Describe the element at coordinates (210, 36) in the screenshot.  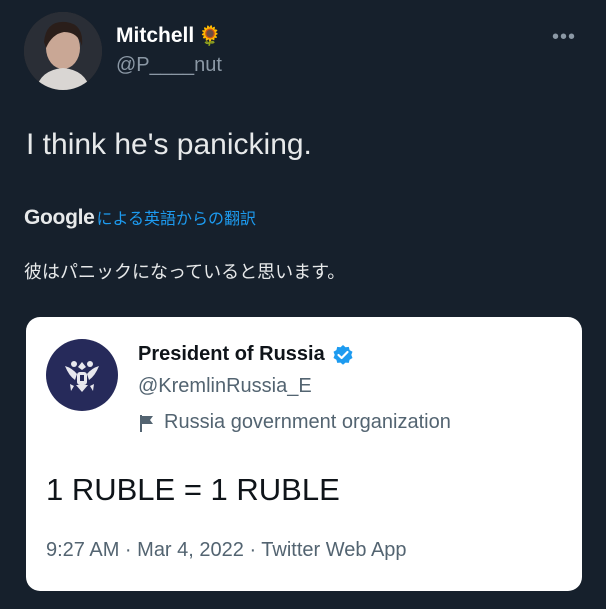
I see `sunflower-emoji: 🌻` at that location.